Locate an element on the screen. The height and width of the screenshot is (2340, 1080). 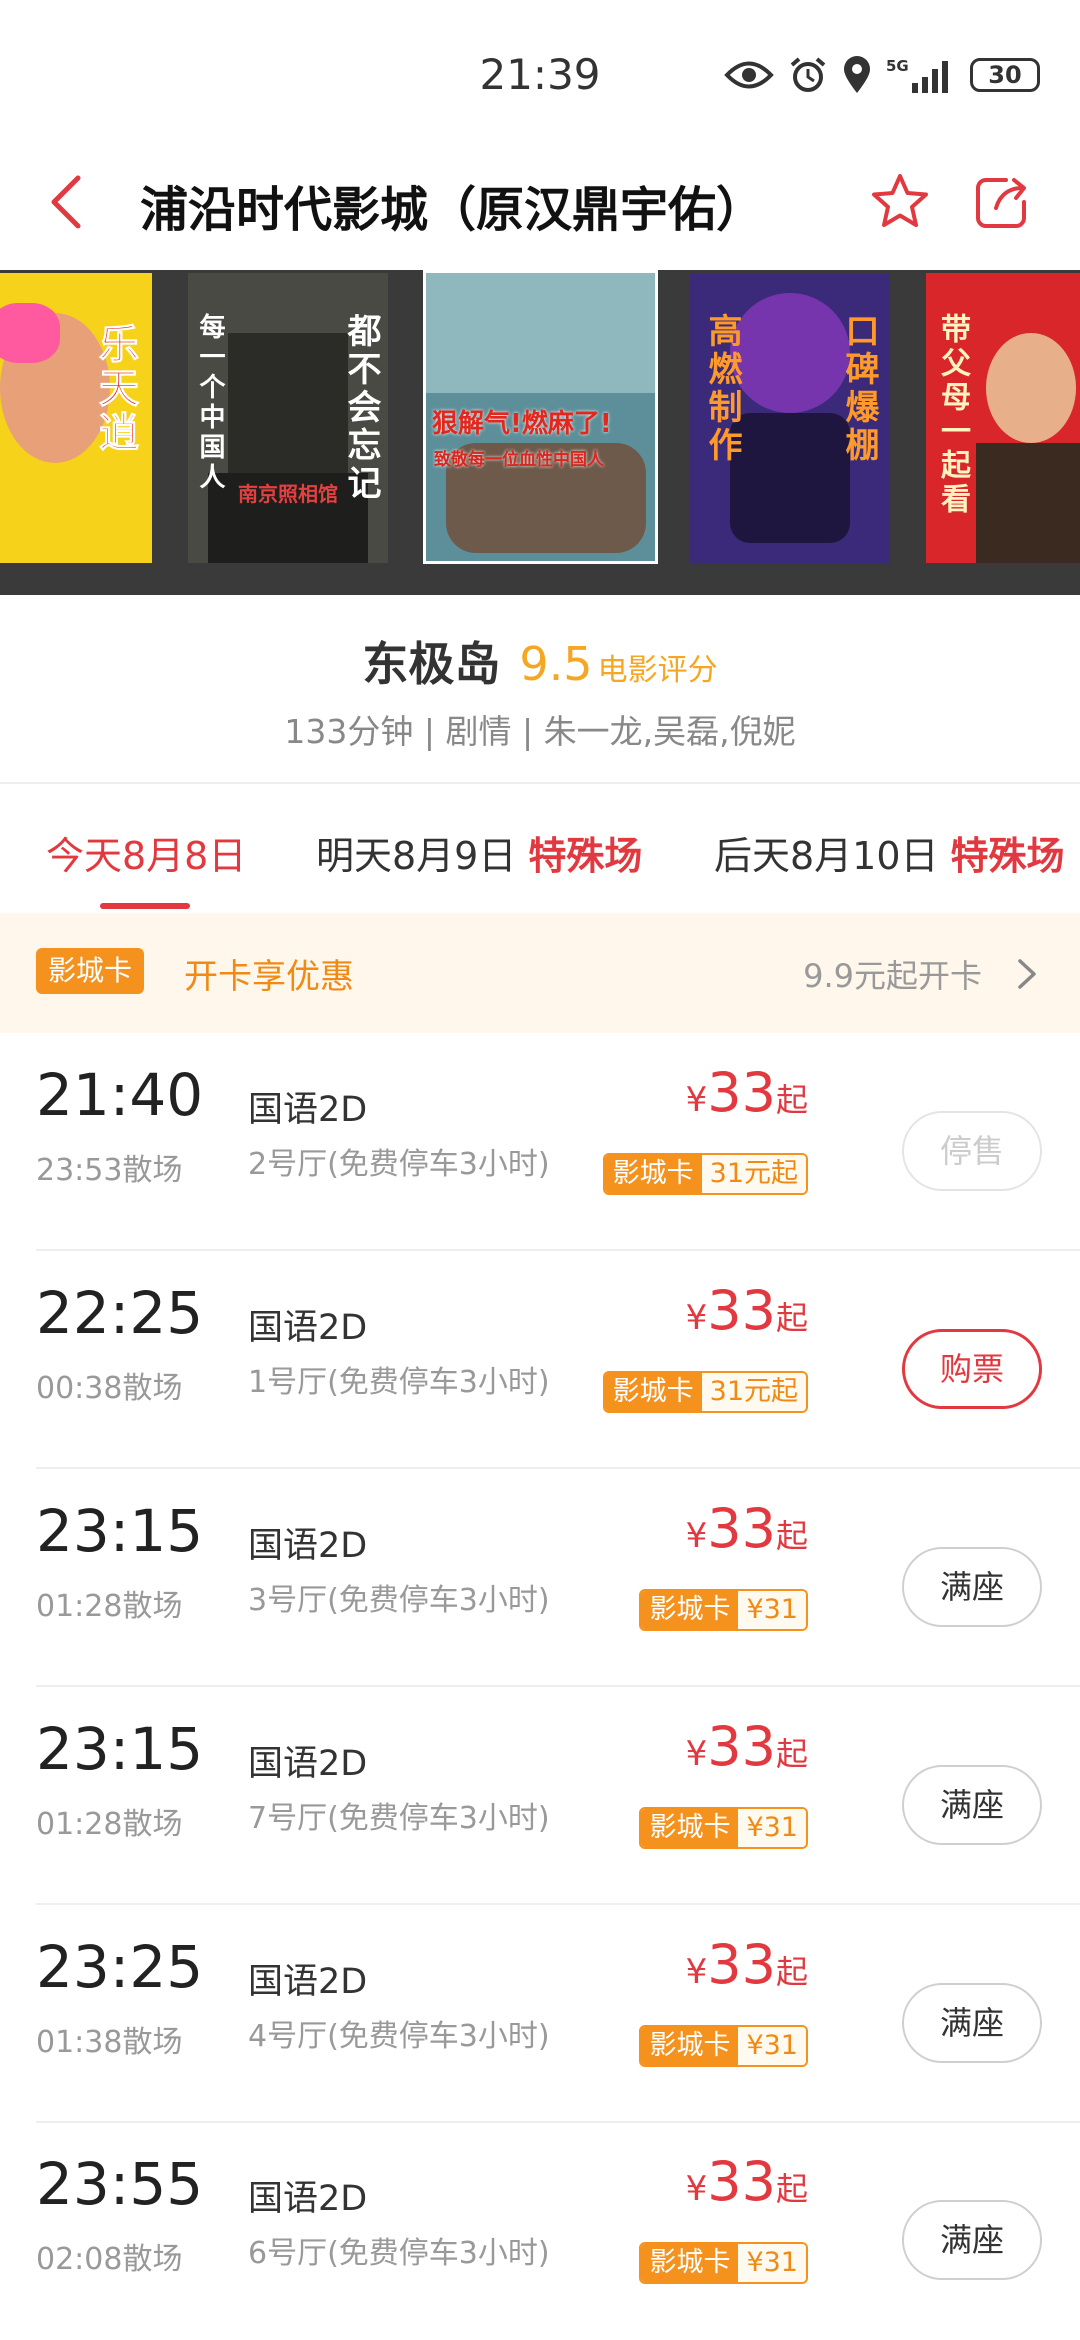
tab-day-after-special: 特殊场 is located at coordinates (1007, 856).